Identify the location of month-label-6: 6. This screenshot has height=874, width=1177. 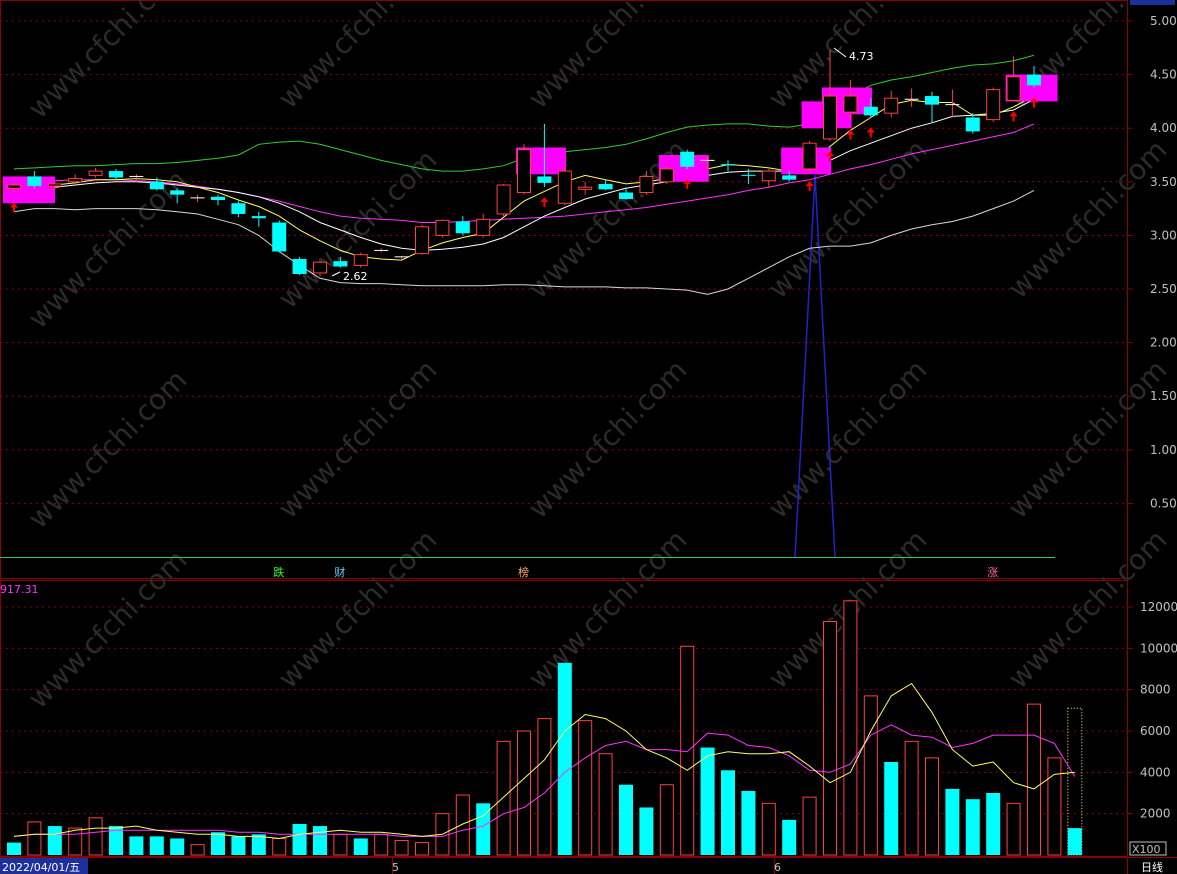
(777, 867).